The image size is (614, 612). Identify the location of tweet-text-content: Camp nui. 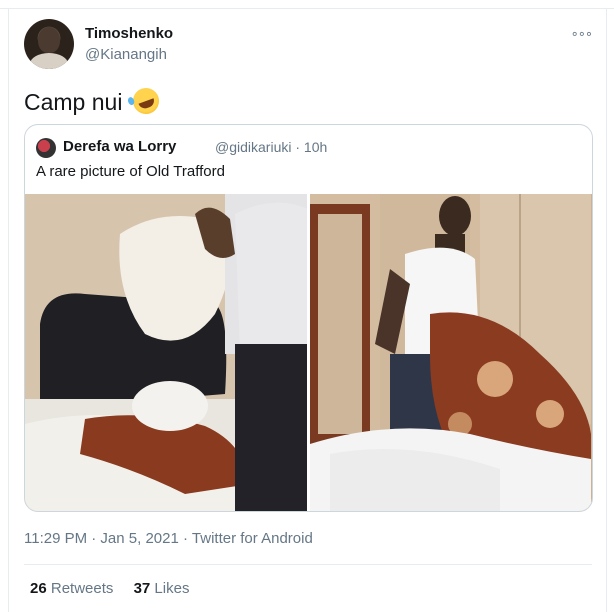
(73, 102).